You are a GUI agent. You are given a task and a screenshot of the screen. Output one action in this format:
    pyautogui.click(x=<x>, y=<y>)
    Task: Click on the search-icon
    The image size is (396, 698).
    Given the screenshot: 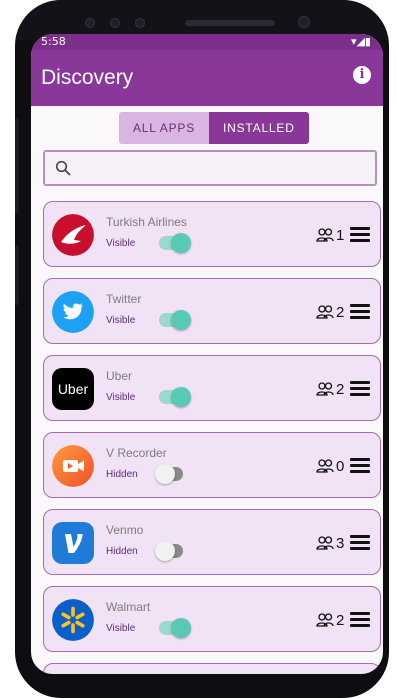 What is the action you would take?
    pyautogui.click(x=63, y=168)
    